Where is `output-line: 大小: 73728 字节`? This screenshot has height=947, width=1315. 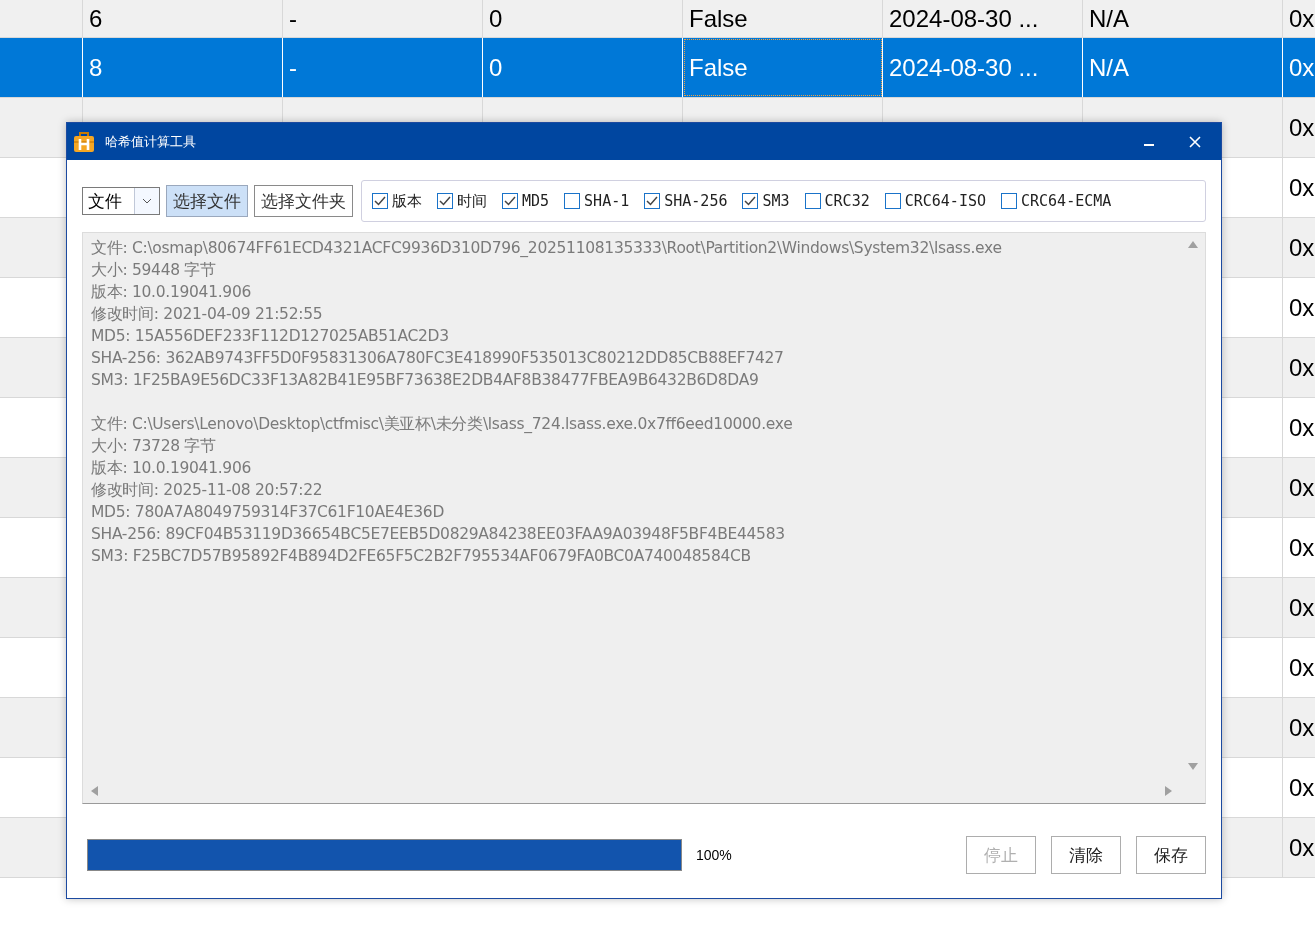 output-line: 大小: 73728 字节 is located at coordinates (154, 446).